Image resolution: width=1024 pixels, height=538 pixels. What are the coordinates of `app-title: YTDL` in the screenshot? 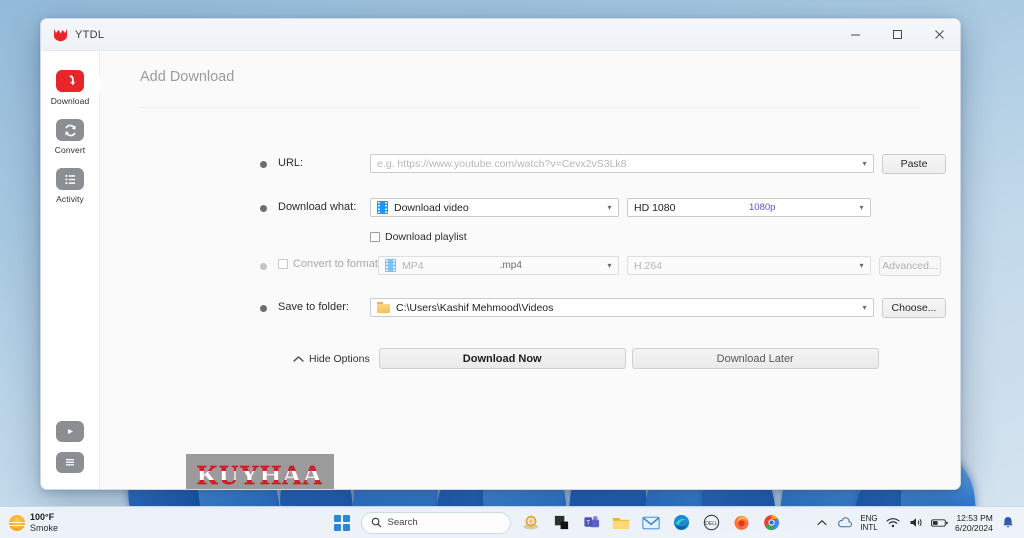 It's located at (90, 34).